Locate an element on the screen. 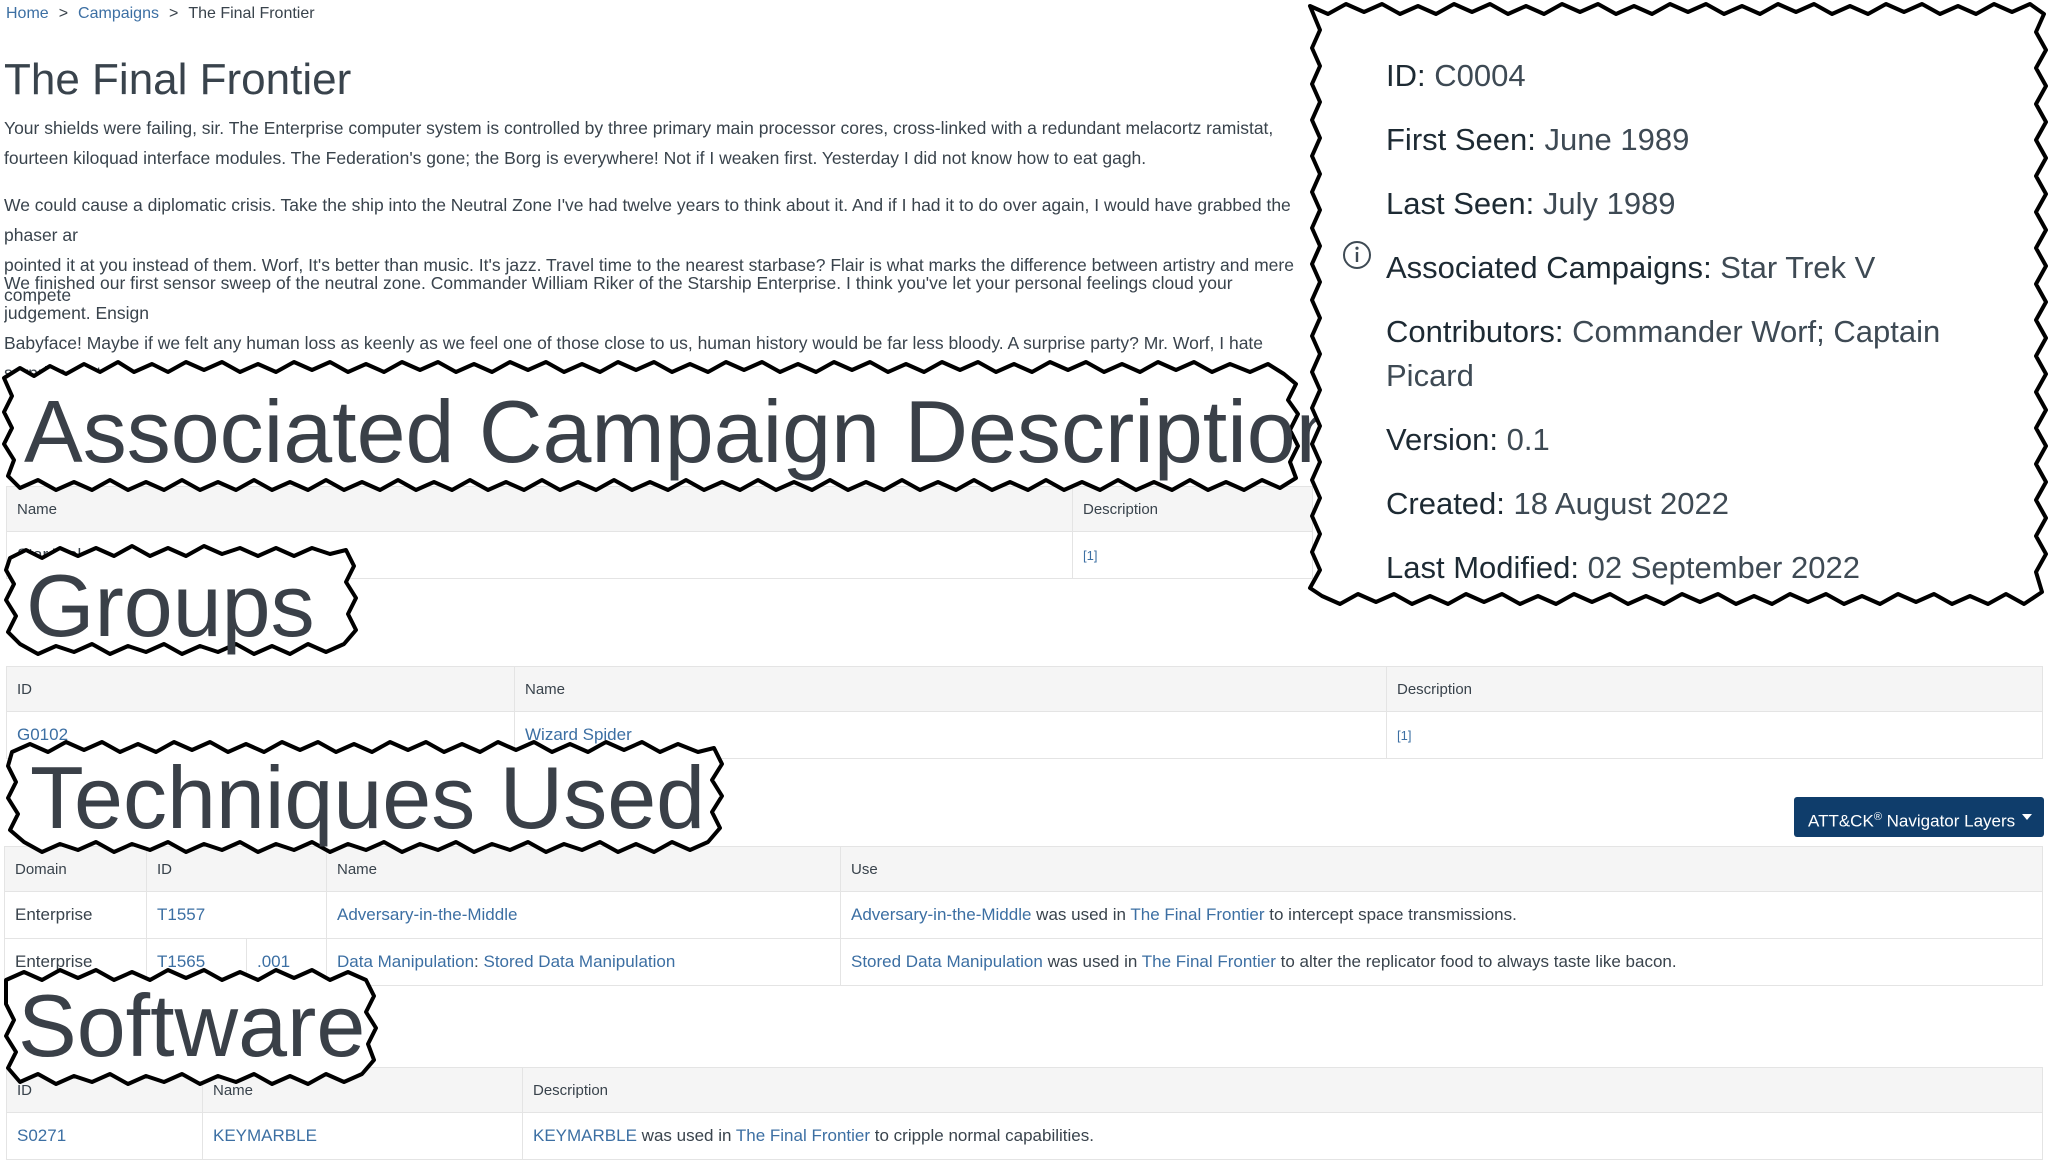  caret-down-icon is located at coordinates (2027, 817).